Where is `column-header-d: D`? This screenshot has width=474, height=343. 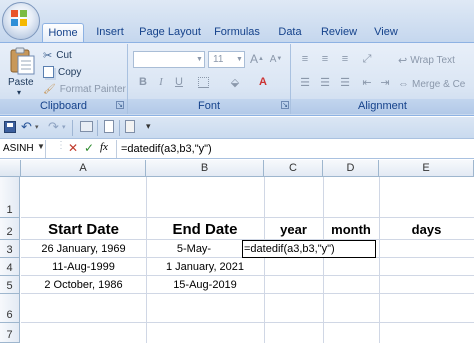 column-header-d: D is located at coordinates (351, 168).